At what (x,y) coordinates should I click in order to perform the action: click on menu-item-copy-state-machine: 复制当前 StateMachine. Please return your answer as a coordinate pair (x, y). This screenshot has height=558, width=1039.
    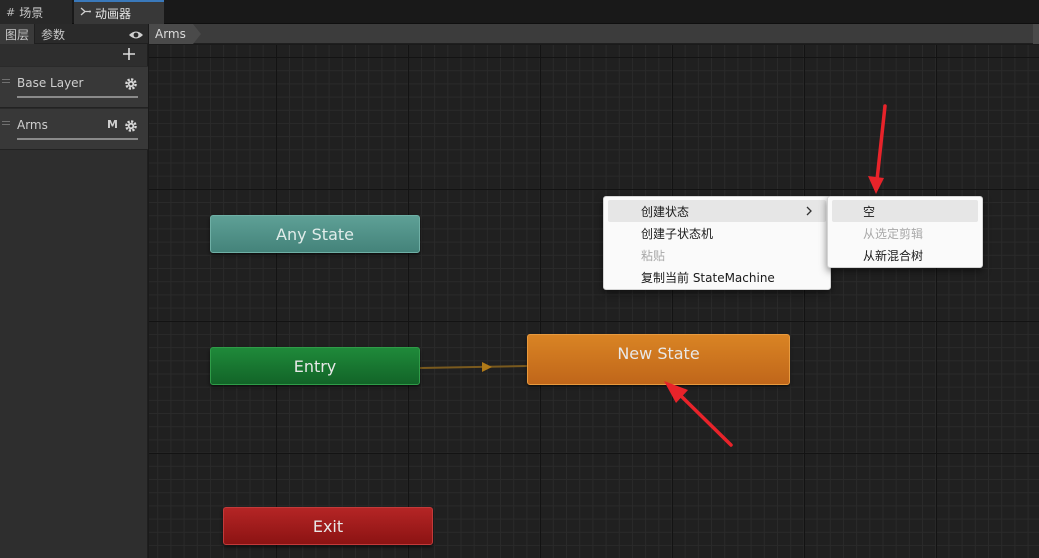
    Looking at the image, I should click on (717, 277).